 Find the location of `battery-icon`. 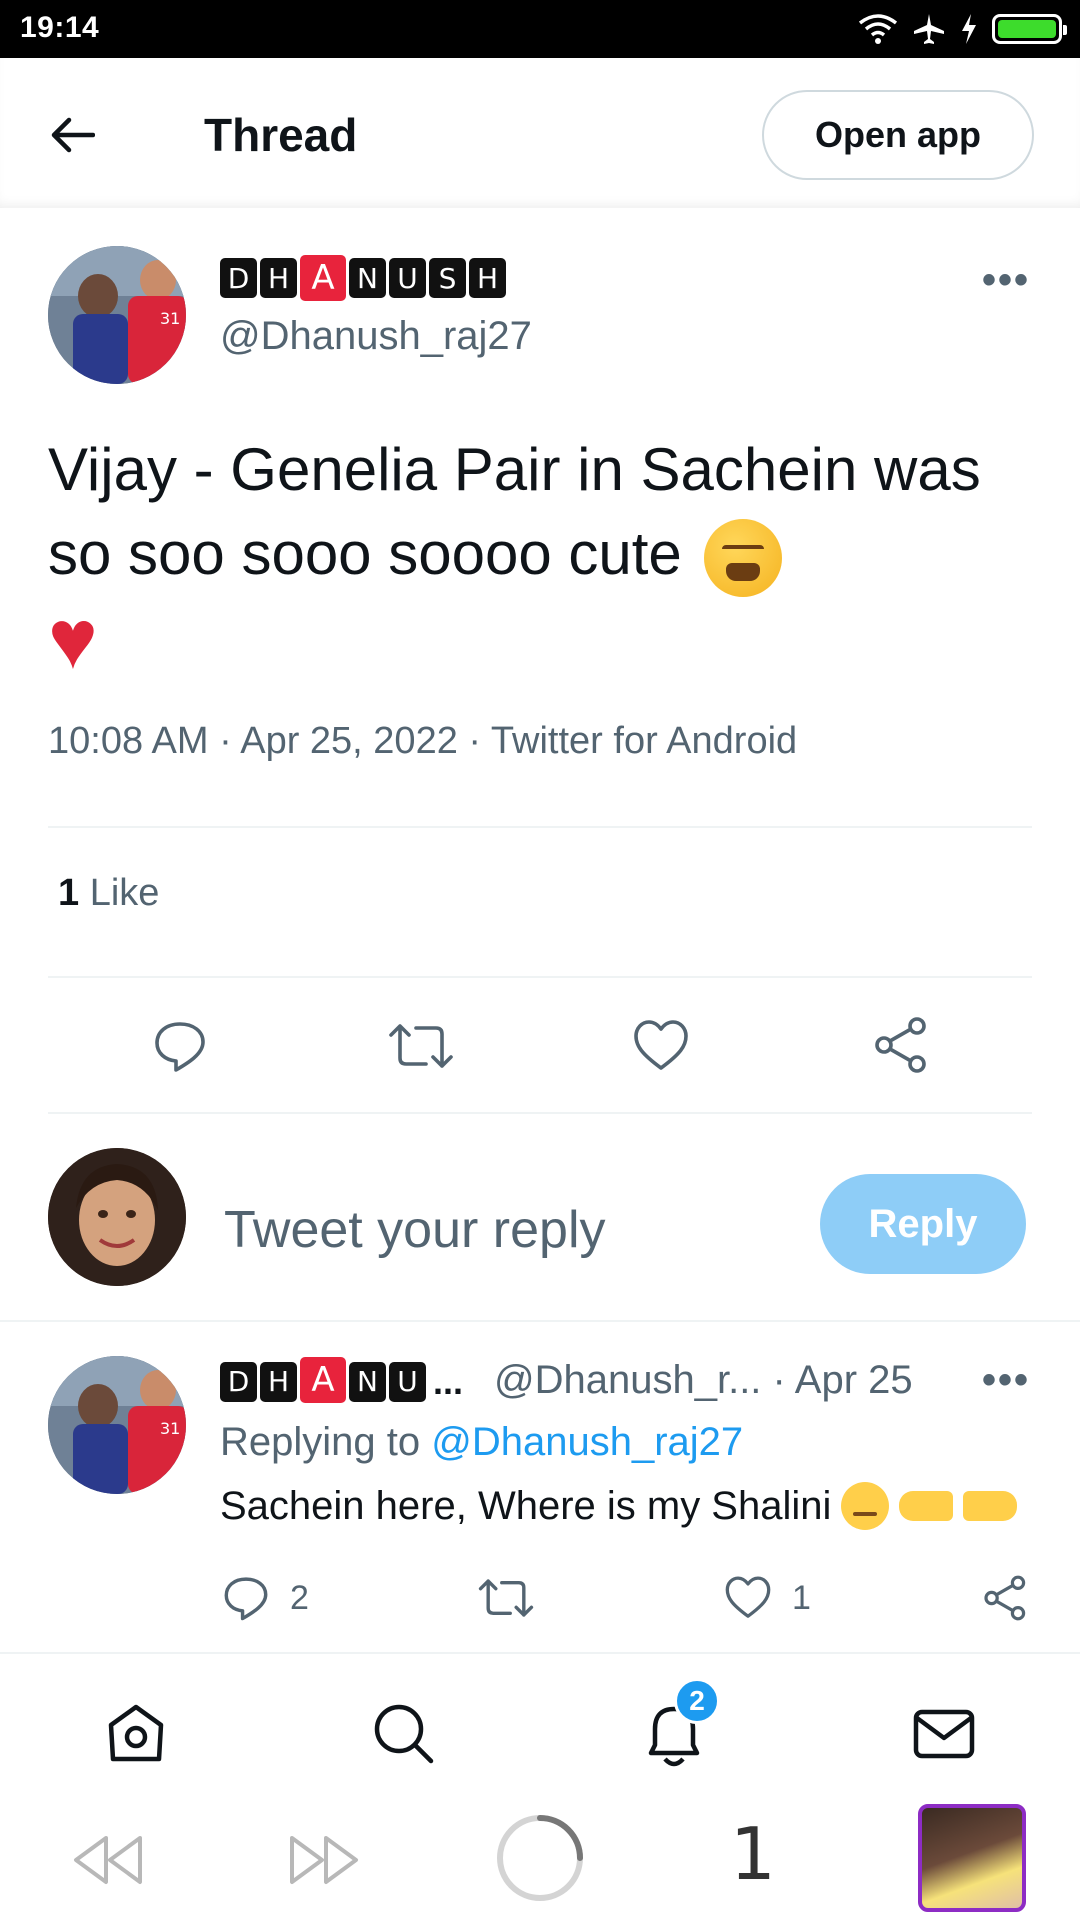

battery-icon is located at coordinates (1029, 29).